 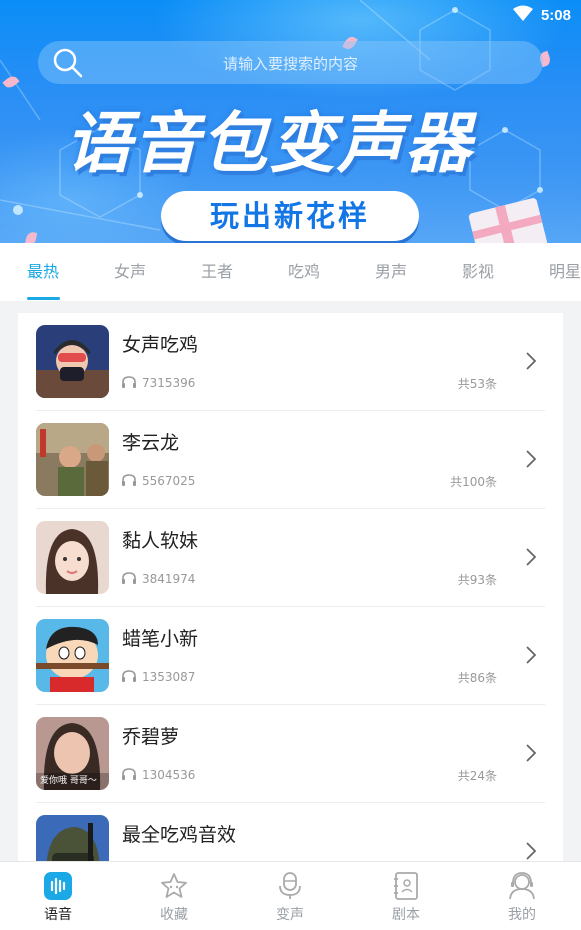 I want to click on tab-chicken: 吃鸡, so click(x=304, y=272).